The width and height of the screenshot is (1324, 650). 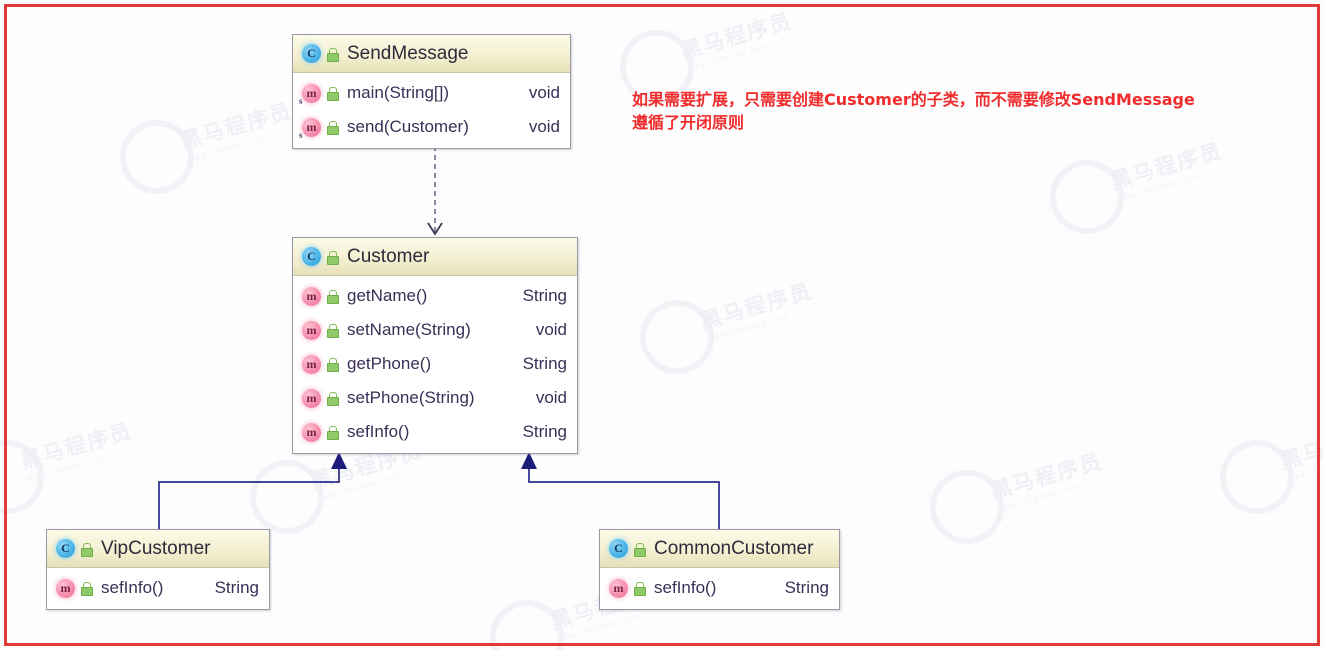 I want to click on static-method-icon: m, so click(x=319, y=94).